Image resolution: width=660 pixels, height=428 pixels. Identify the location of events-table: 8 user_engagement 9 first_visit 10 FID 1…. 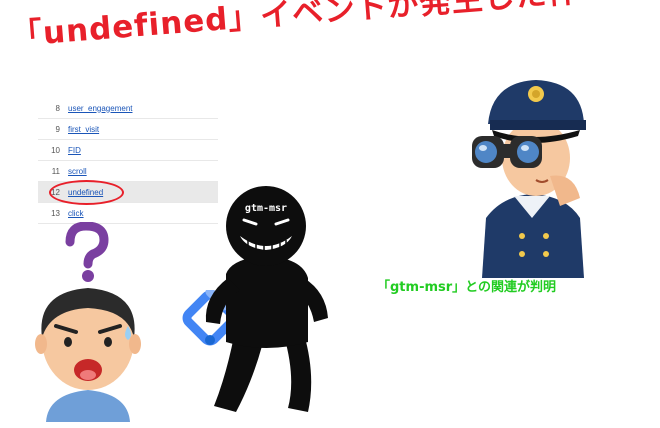
(128, 162).